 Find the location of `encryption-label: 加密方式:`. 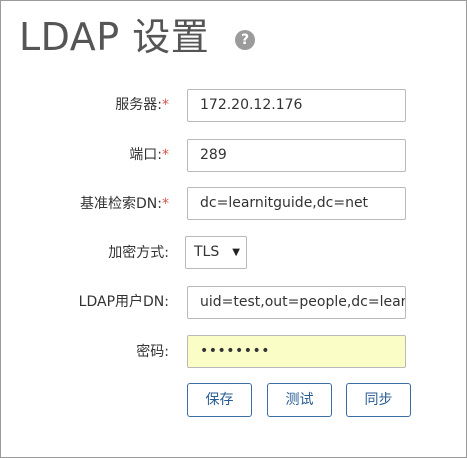

encryption-label: 加密方式: is located at coordinates (138, 253).